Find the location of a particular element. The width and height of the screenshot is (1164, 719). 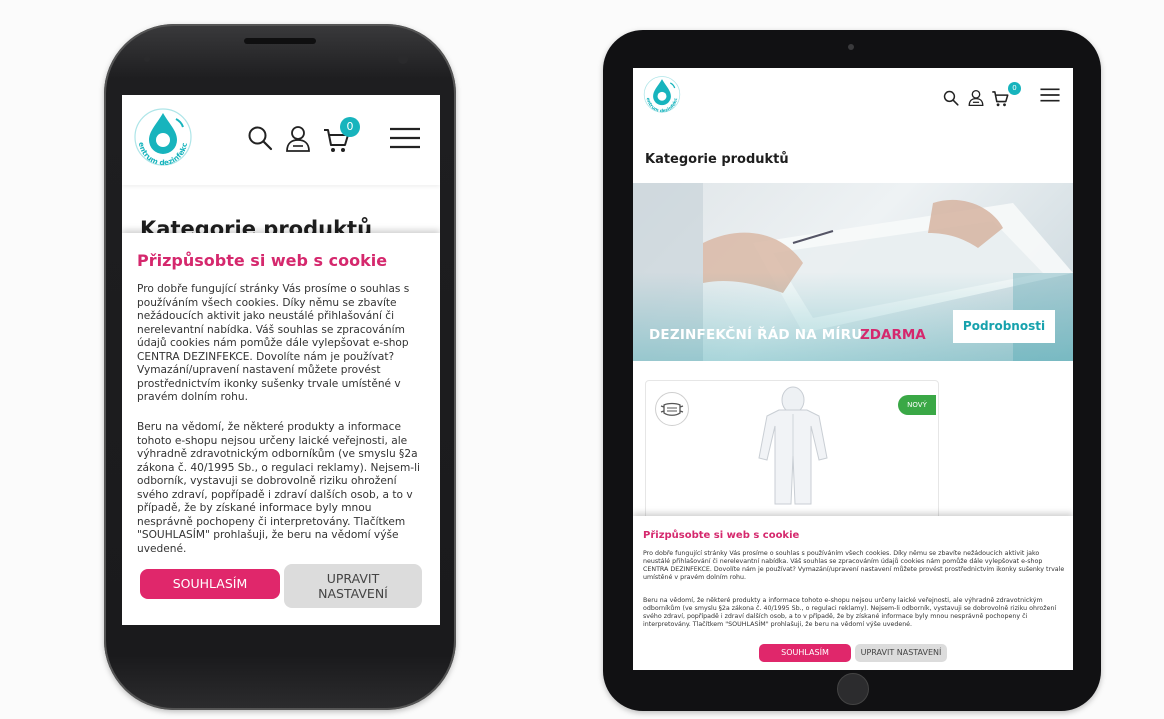

cart-icon is located at coordinates (1000, 99).